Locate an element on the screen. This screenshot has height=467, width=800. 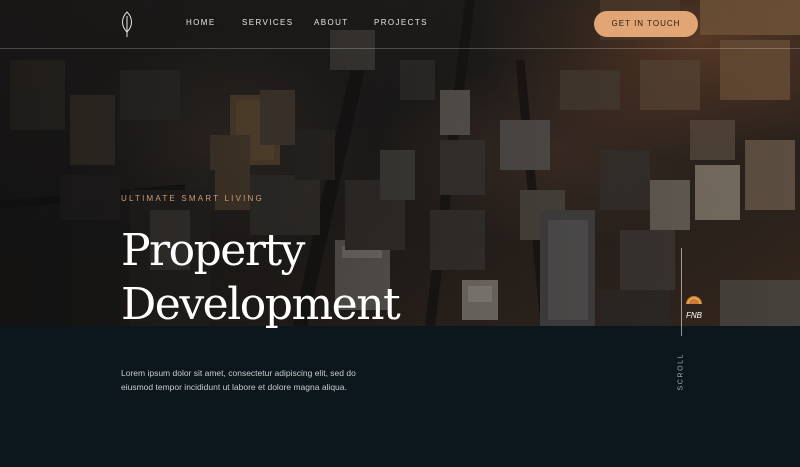
scroll-indicator-label: SCROLL is located at coordinates (681, 372).